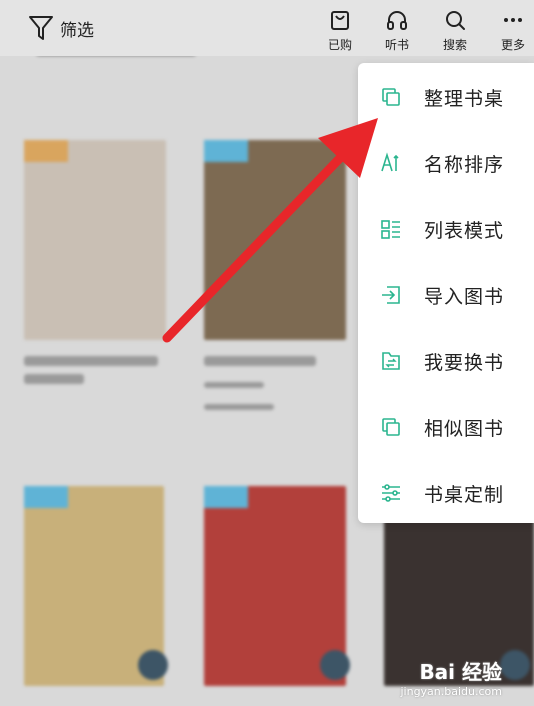 This screenshot has width=534, height=706. Describe the element at coordinates (339, 45) in the screenshot. I see `purchased-label: 已购` at that location.